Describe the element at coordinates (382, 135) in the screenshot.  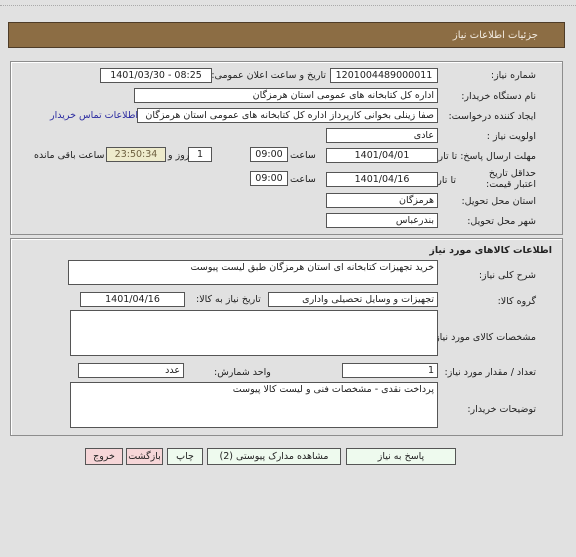
I see `priority-field: عادی` at that location.